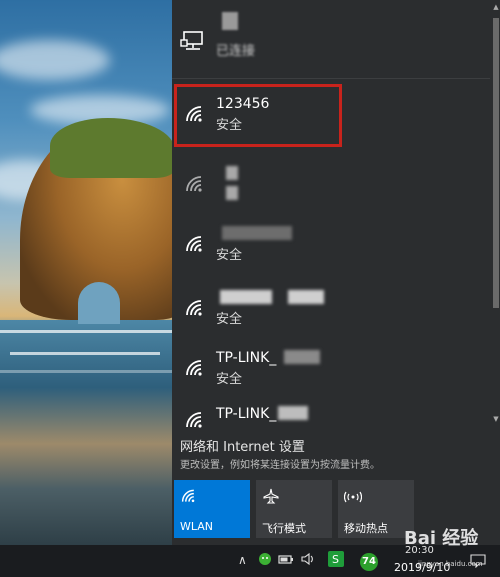 This screenshot has height=577, width=500. Describe the element at coordinates (230, 21) in the screenshot. I see `connected-network-name-redacted` at that location.